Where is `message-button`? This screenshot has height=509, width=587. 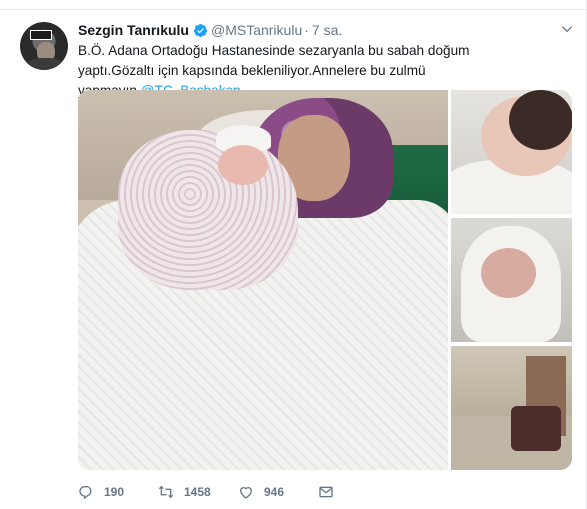 message-button is located at coordinates (326, 492).